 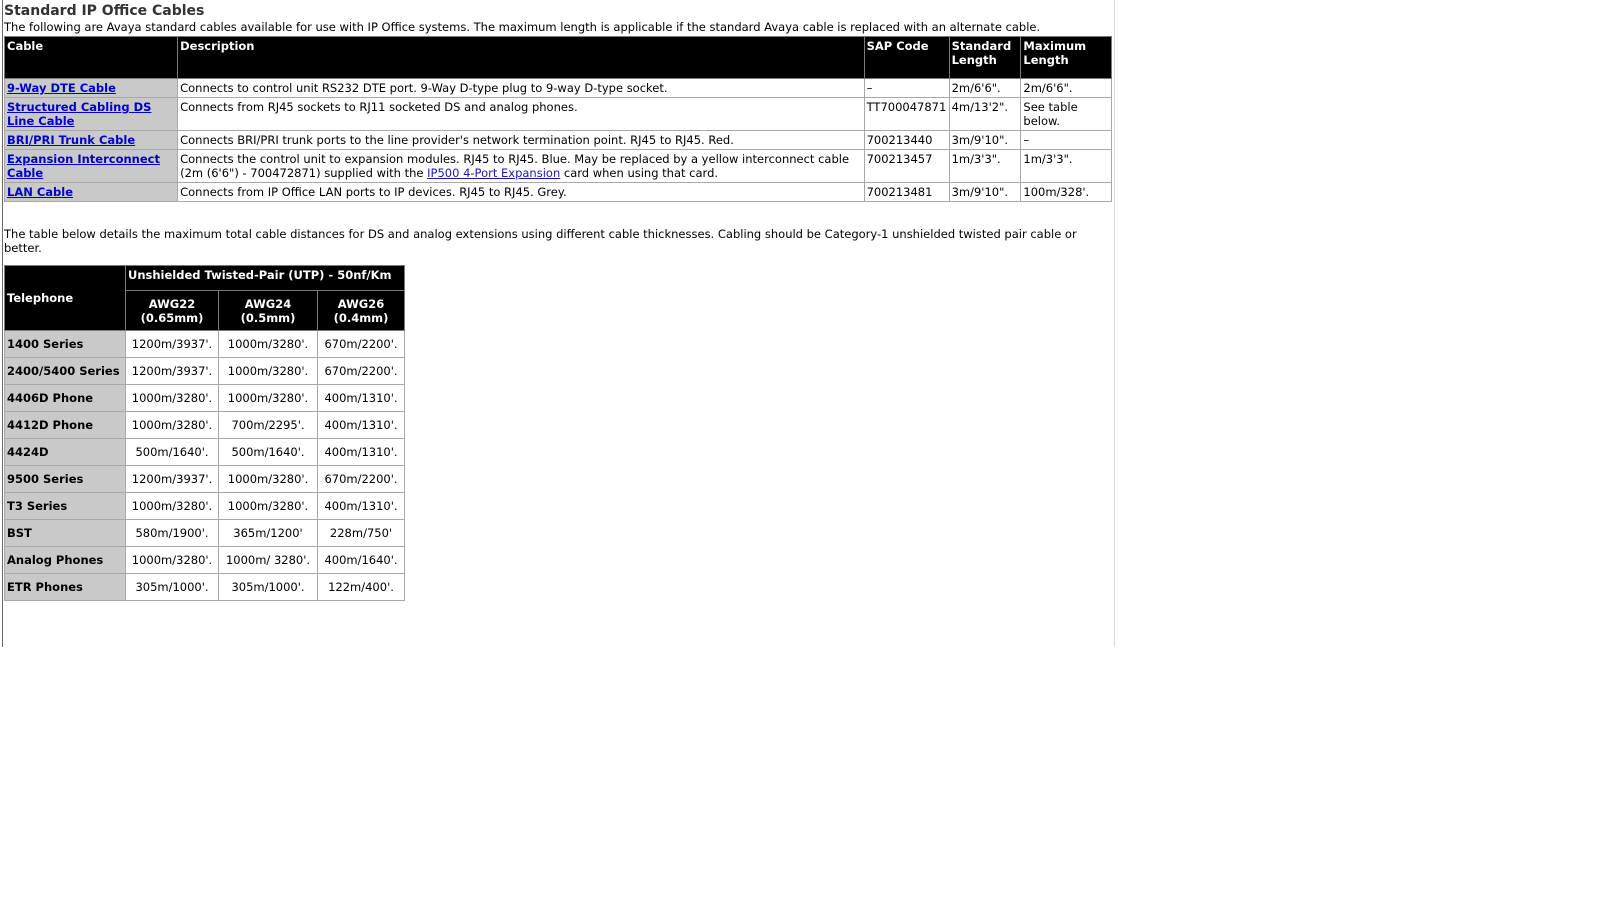 I want to click on header-cable: Cable, so click(x=91, y=57).